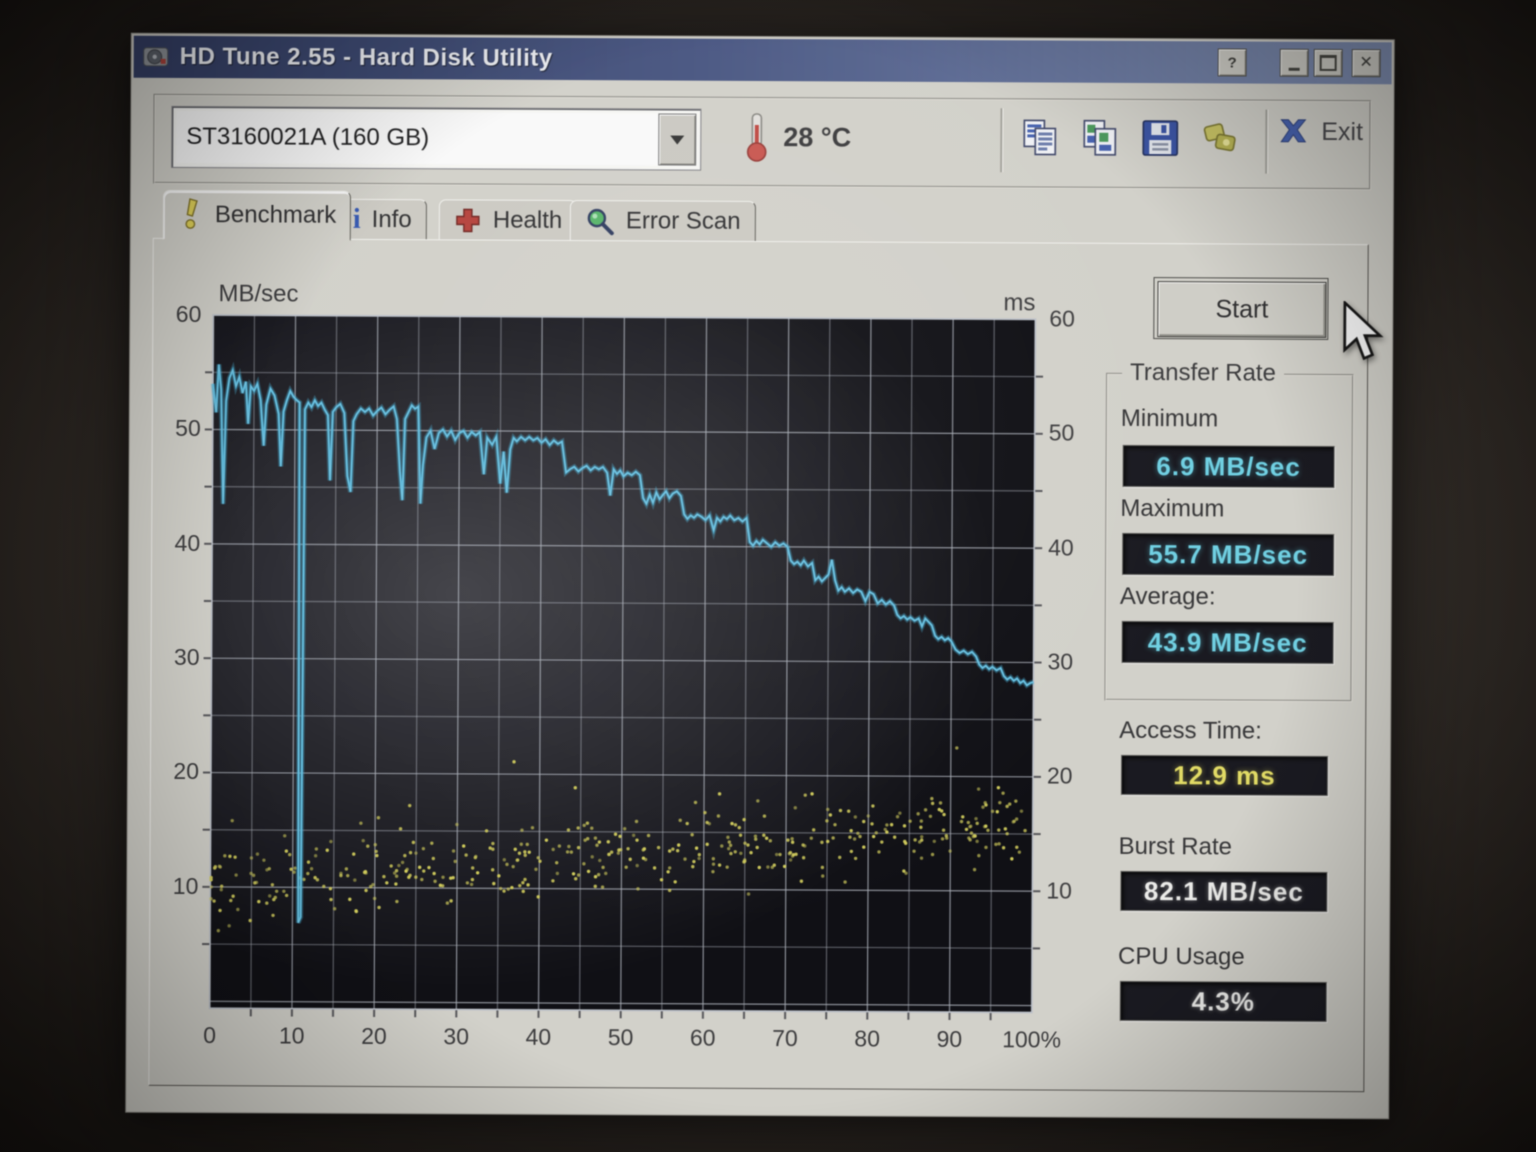 Image resolution: width=1536 pixels, height=1152 pixels. What do you see at coordinates (1167, 596) in the screenshot?
I see `average-label: Average:` at bounding box center [1167, 596].